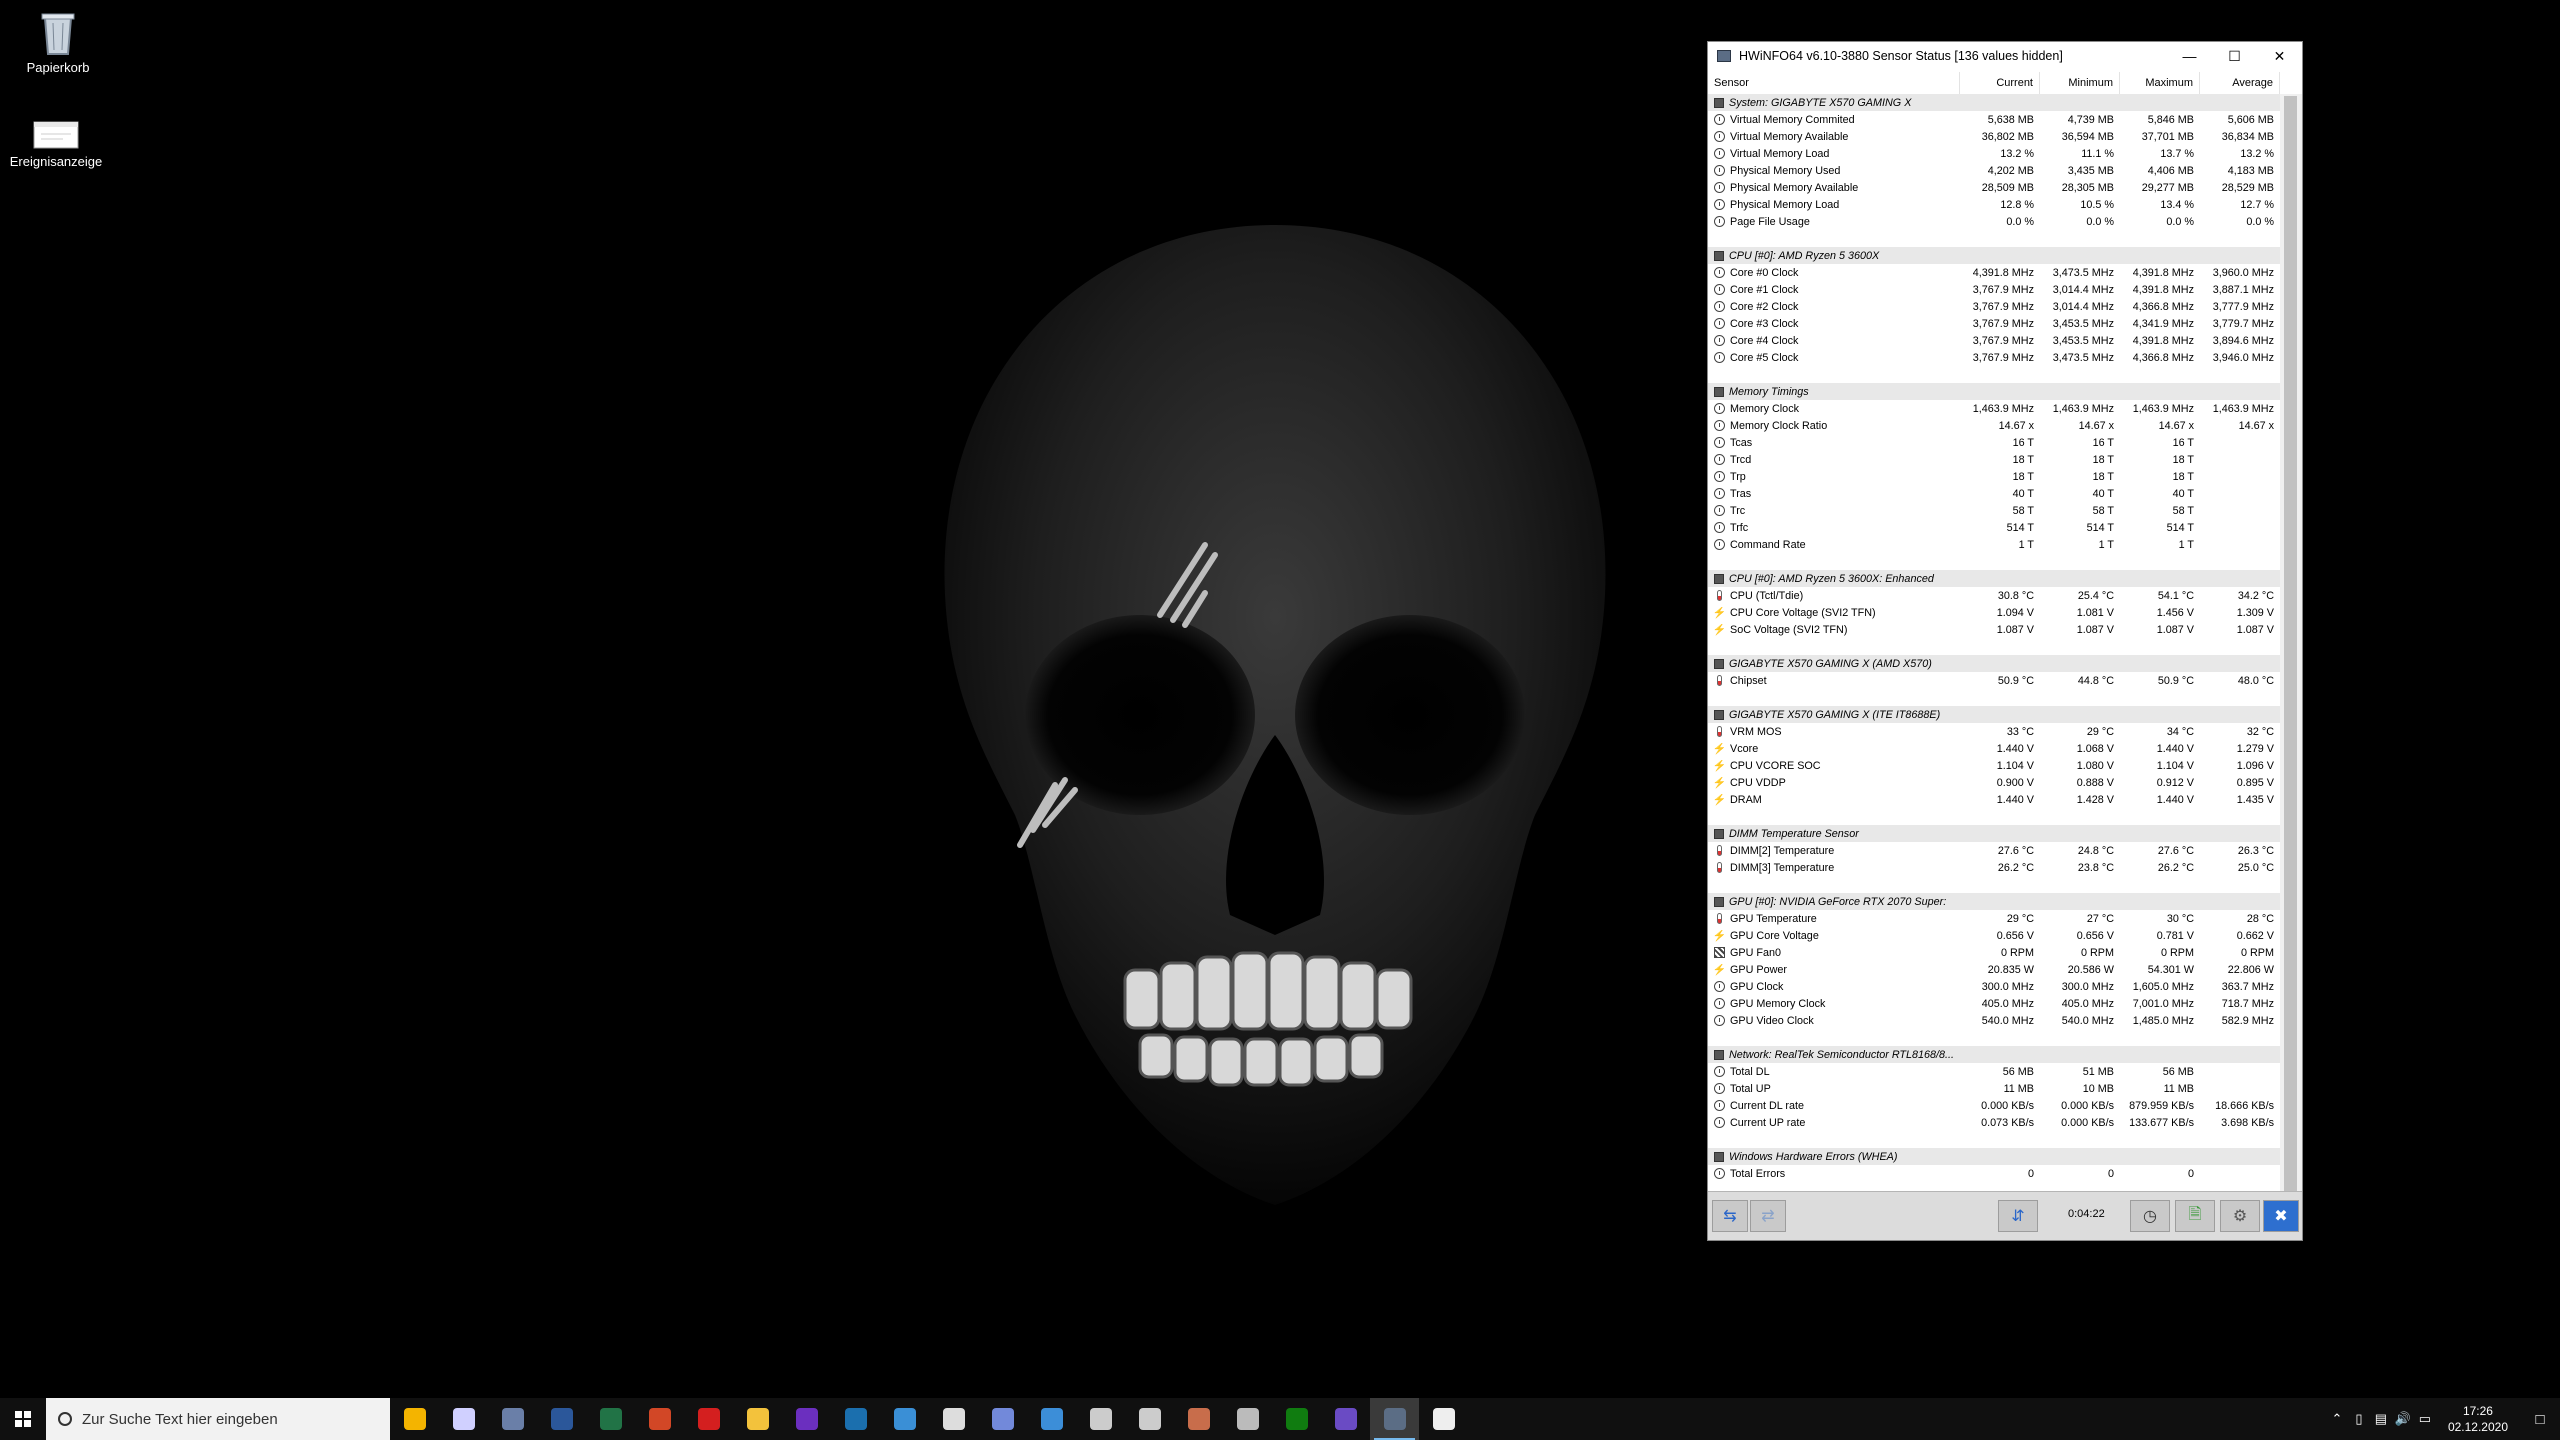 Image resolution: width=2560 pixels, height=1440 pixels. What do you see at coordinates (1994, 901) in the screenshot?
I see `sensor-group-header: GPU [#0]: NVIDIA GeForce RTX 2070 Super:` at bounding box center [1994, 901].